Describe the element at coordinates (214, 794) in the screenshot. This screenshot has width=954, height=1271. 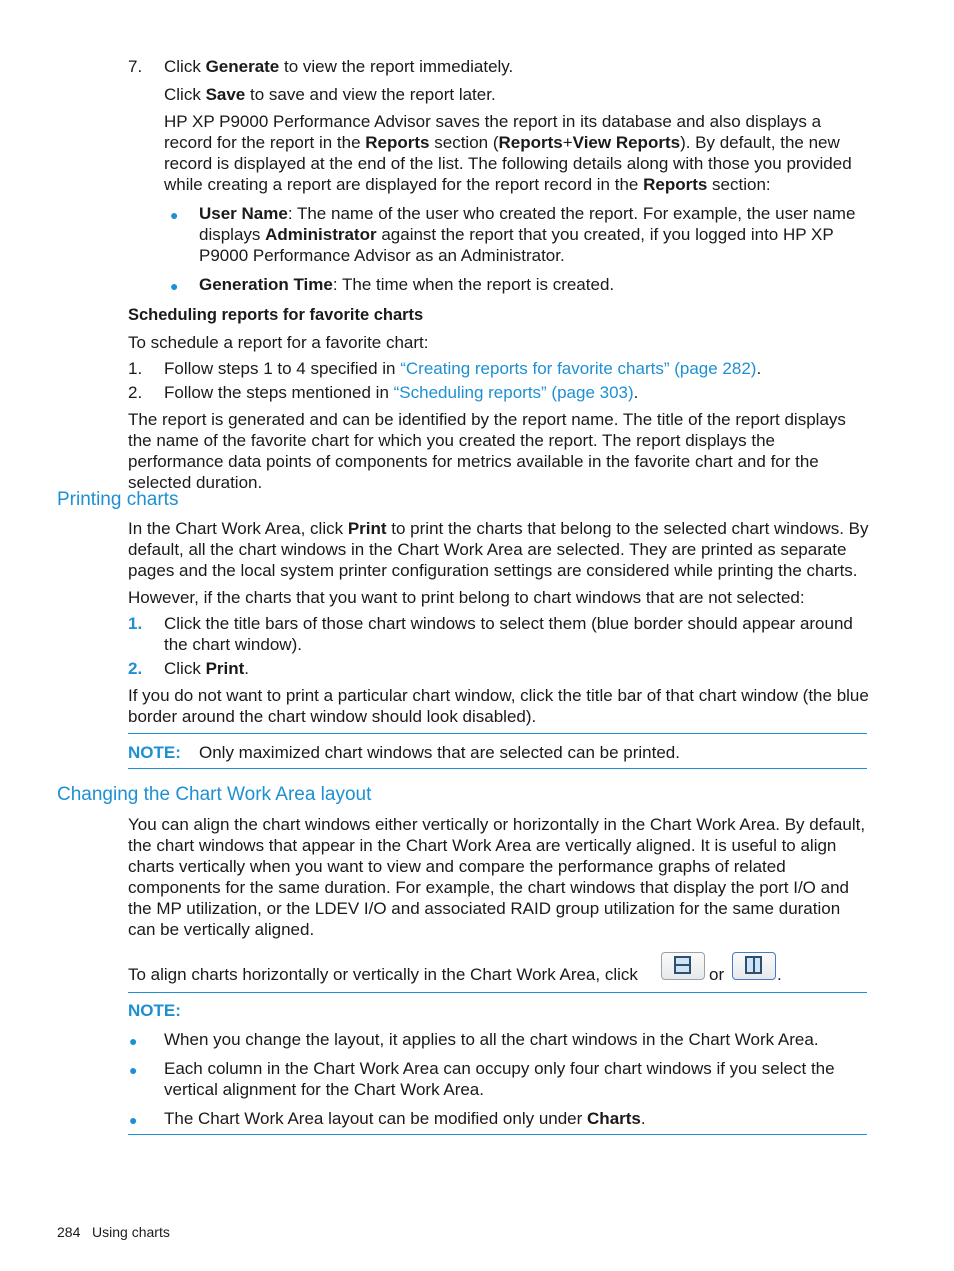
I see `layout-heading: Changing the Chart Work Area layout` at that location.